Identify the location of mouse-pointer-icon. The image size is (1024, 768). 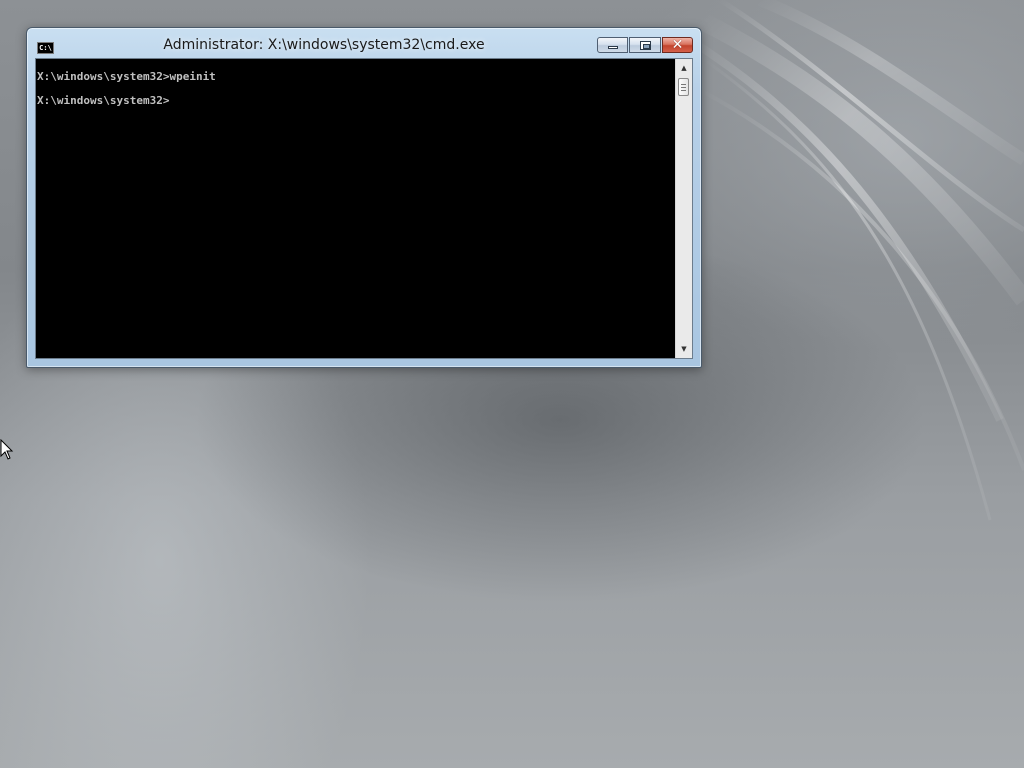
(7, 449).